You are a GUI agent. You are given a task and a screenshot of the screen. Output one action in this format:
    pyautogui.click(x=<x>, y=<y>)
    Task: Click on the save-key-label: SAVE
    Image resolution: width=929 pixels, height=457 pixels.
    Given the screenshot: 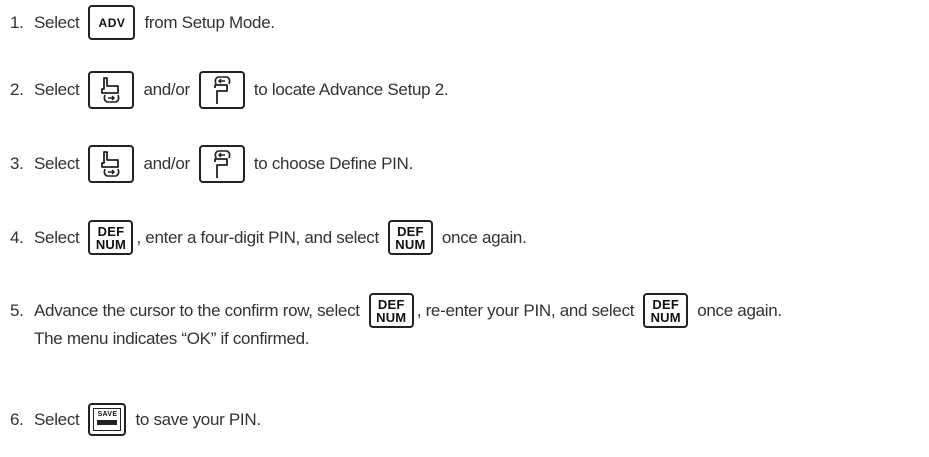 What is the action you would take?
    pyautogui.click(x=107, y=414)
    